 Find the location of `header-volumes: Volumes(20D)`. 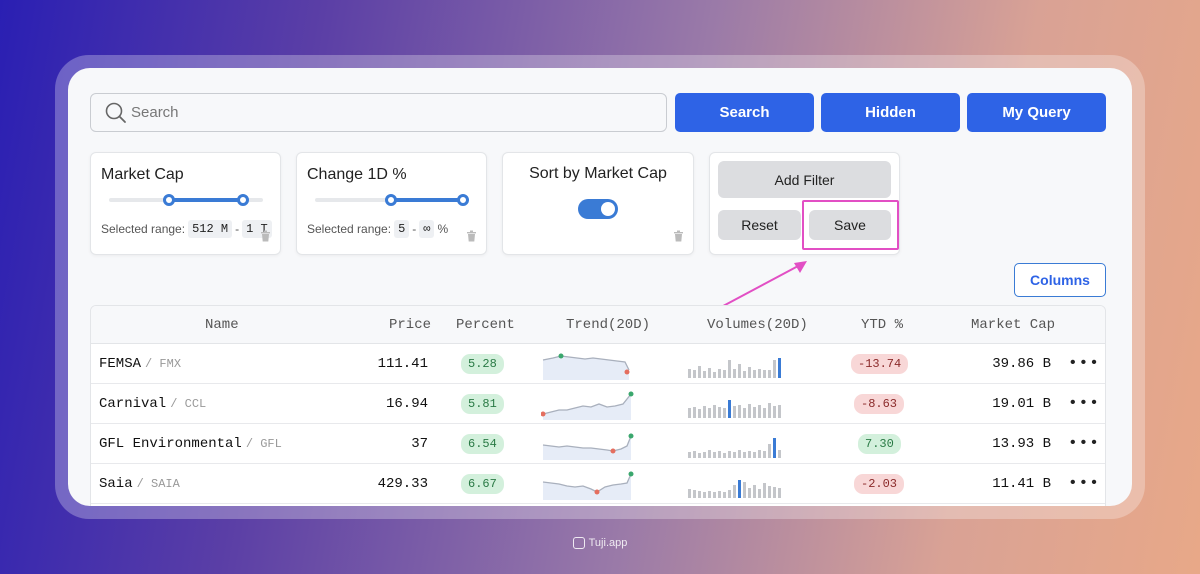

header-volumes: Volumes(20D) is located at coordinates (757, 325).